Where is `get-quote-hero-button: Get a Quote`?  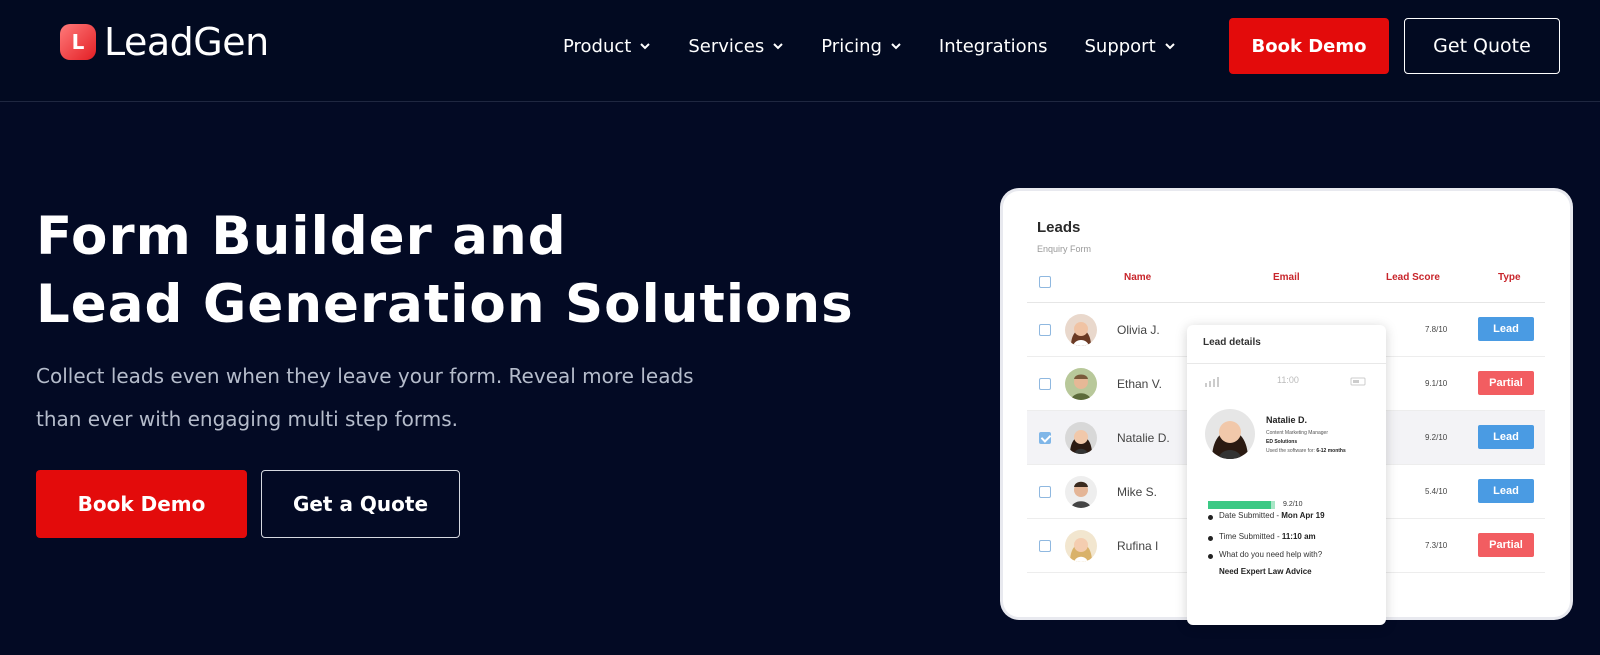 get-quote-hero-button: Get a Quote is located at coordinates (360, 504).